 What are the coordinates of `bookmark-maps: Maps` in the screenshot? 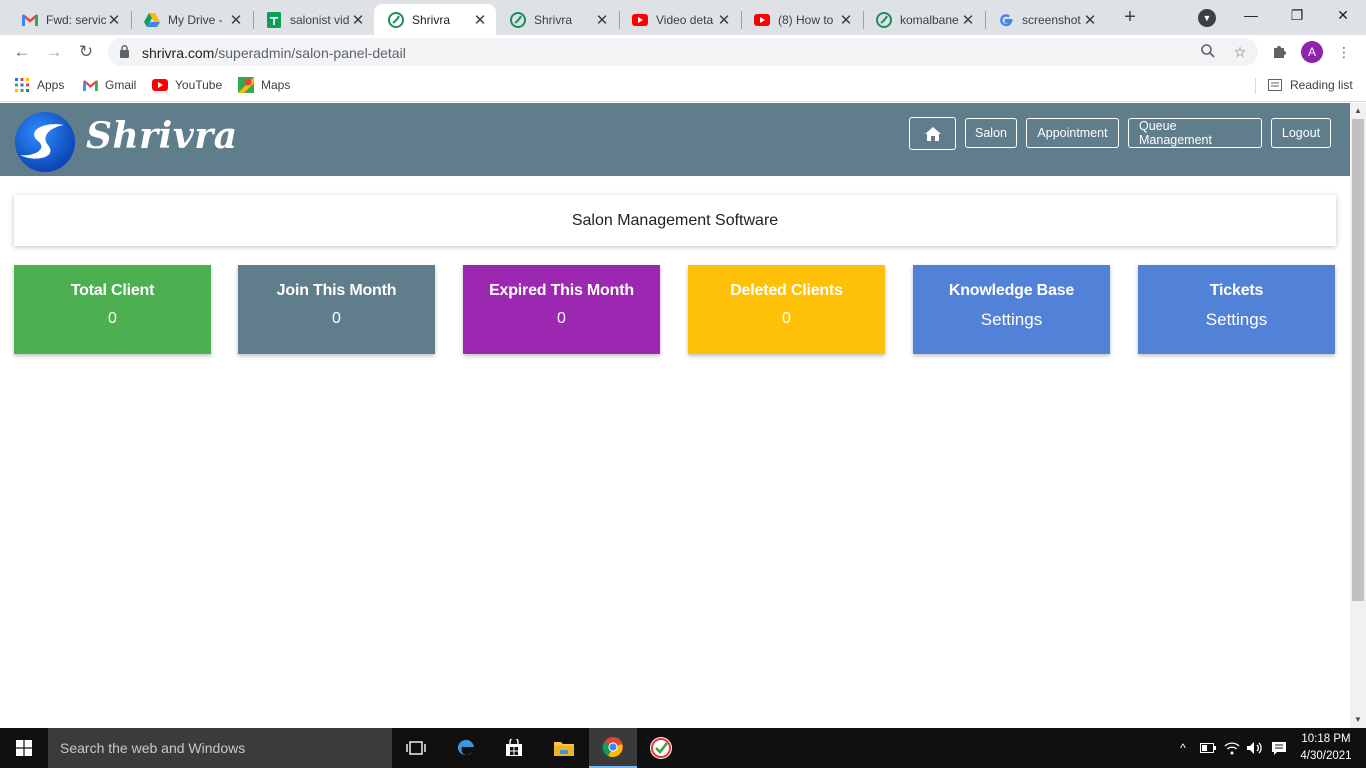 It's located at (264, 85).